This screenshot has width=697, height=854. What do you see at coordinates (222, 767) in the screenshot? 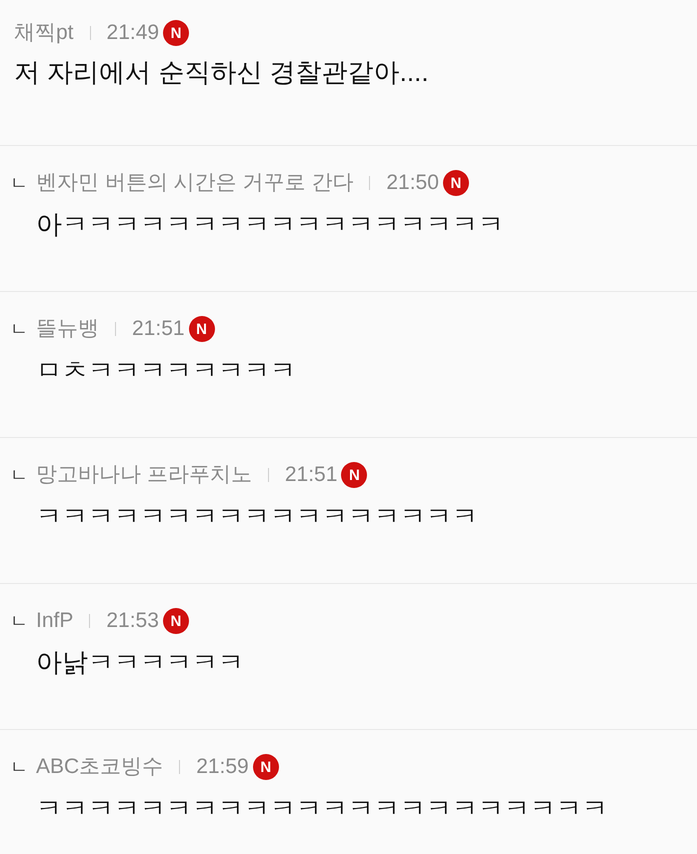
I see `comment-time: 21:59` at bounding box center [222, 767].